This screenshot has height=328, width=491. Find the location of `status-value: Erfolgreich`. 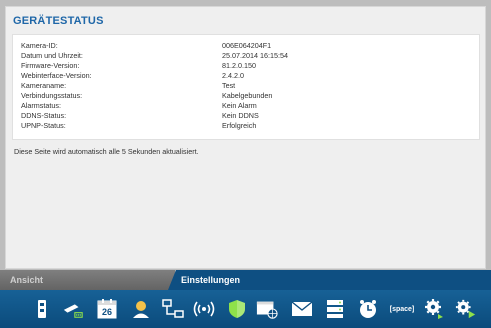

status-value: Erfolgreich is located at coordinates (239, 125).